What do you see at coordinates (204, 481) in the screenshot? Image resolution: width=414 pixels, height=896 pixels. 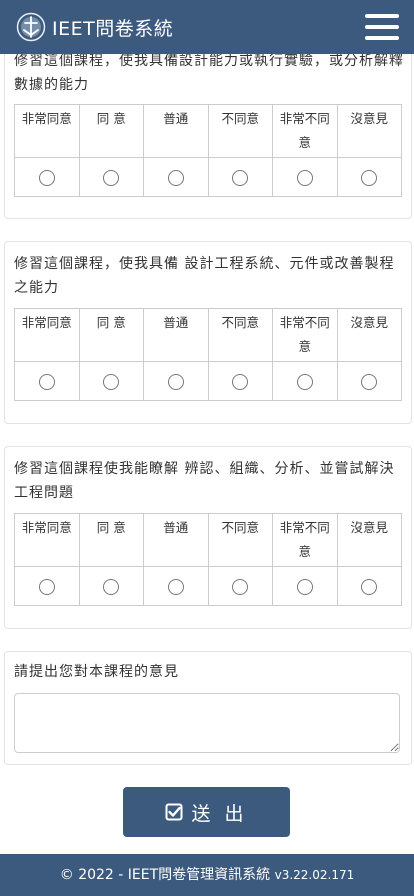 I see `question-text-3: 修習這個課程使我能瞭解 辨認、組織、分析、並嘗試解決工程問題` at bounding box center [204, 481].